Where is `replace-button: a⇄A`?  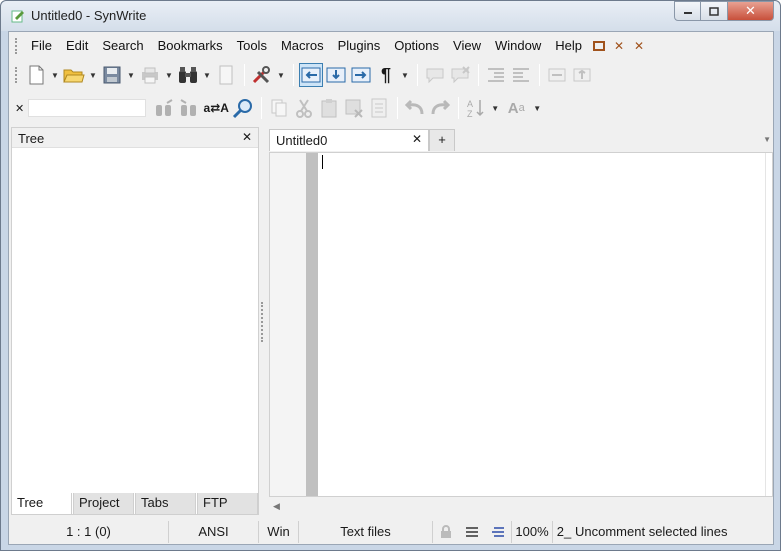
replace-button: a⇄A is located at coordinates (216, 108).